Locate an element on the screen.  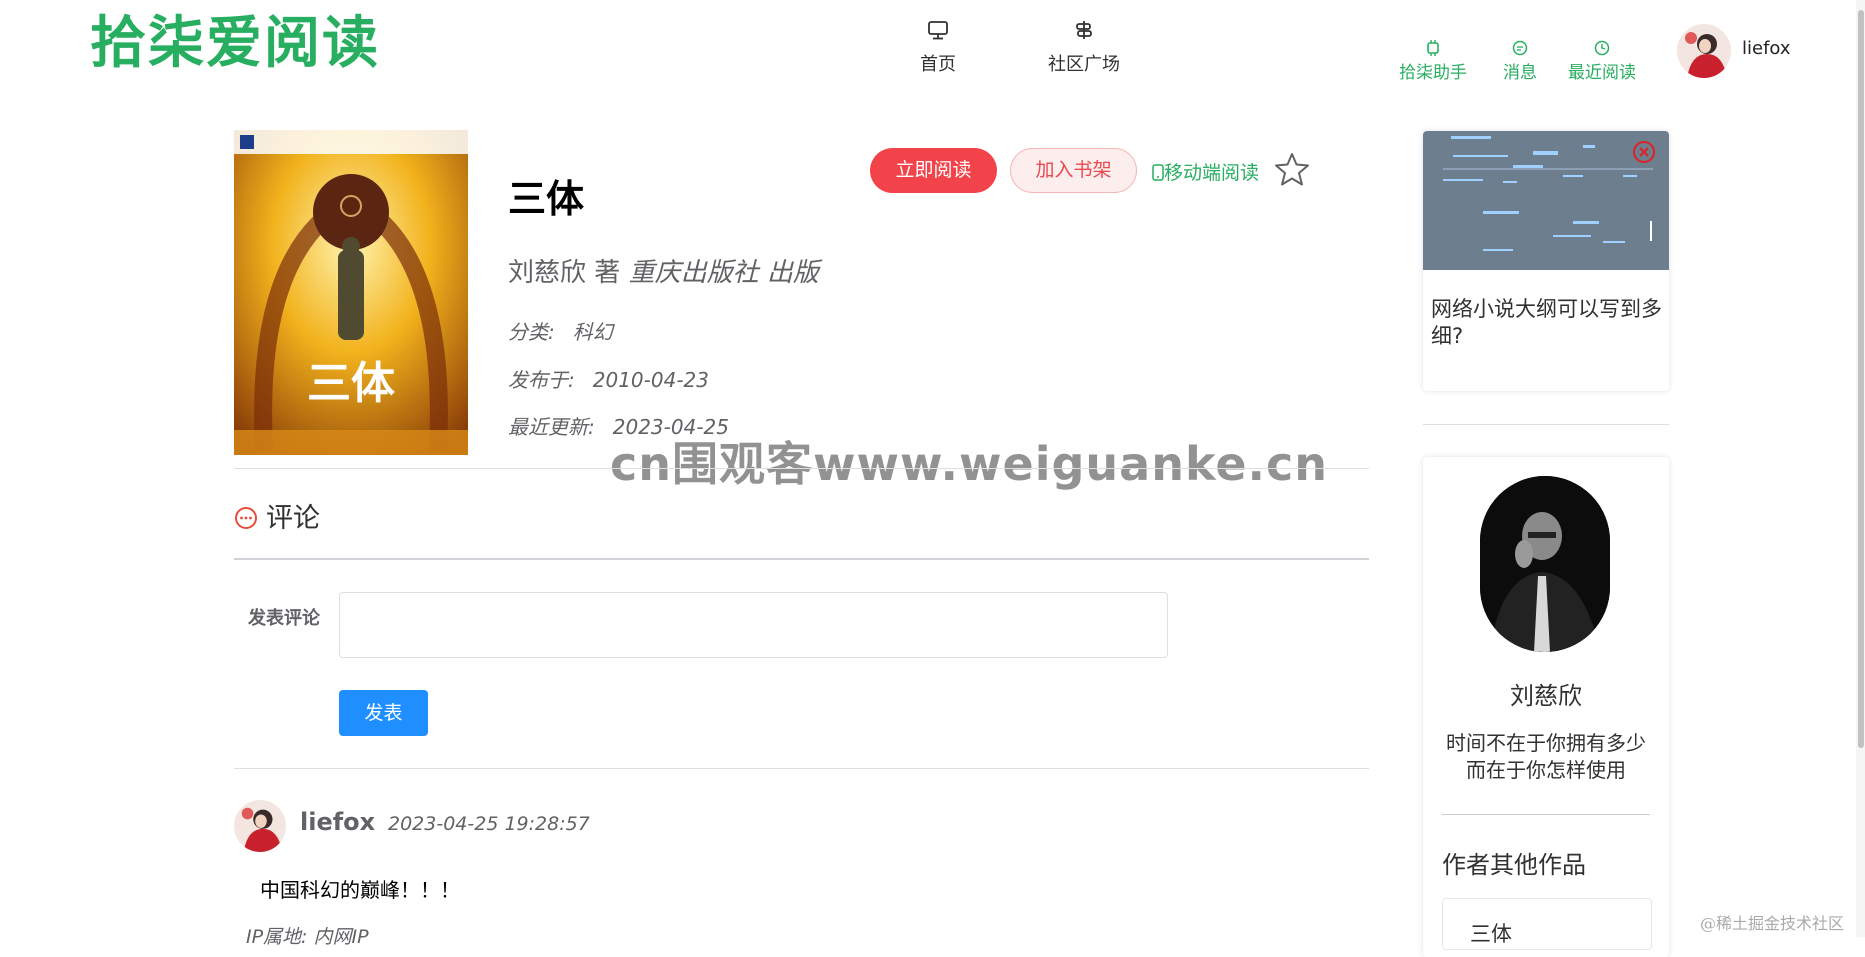
mobile-read-label: 移动端阅读 is located at coordinates (1212, 173).